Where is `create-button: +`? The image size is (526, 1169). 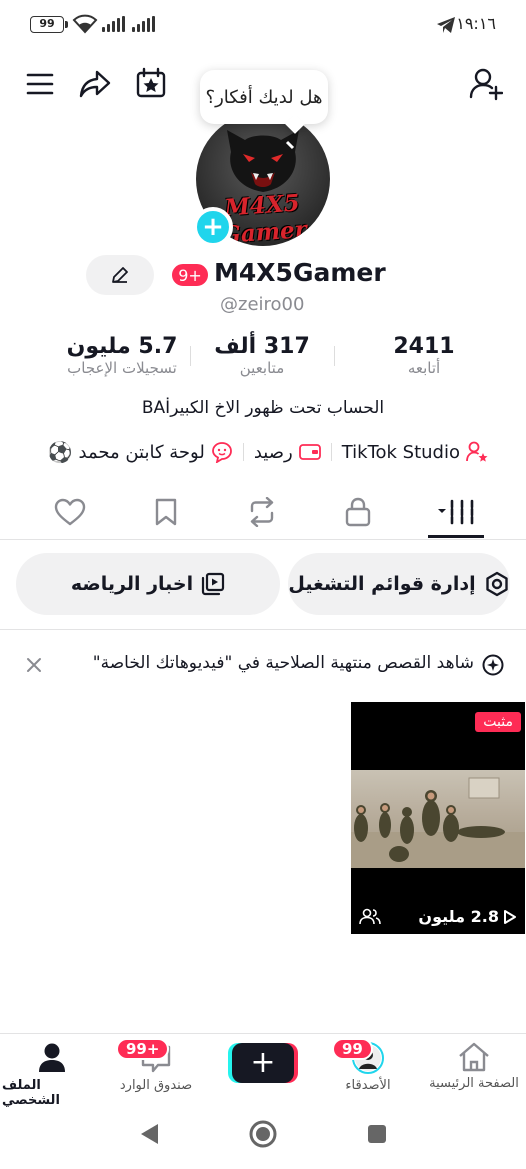
create-button: + is located at coordinates (263, 1063).